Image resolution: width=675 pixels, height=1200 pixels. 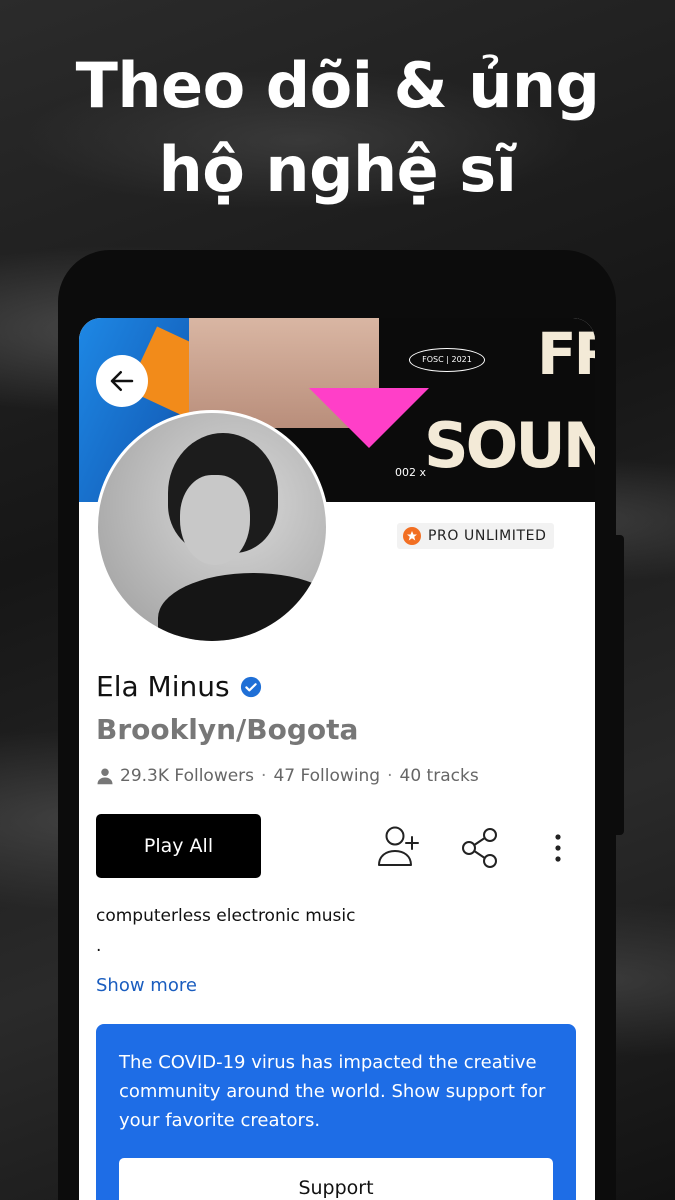 I want to click on avatar-body, so click(x=242, y=607).